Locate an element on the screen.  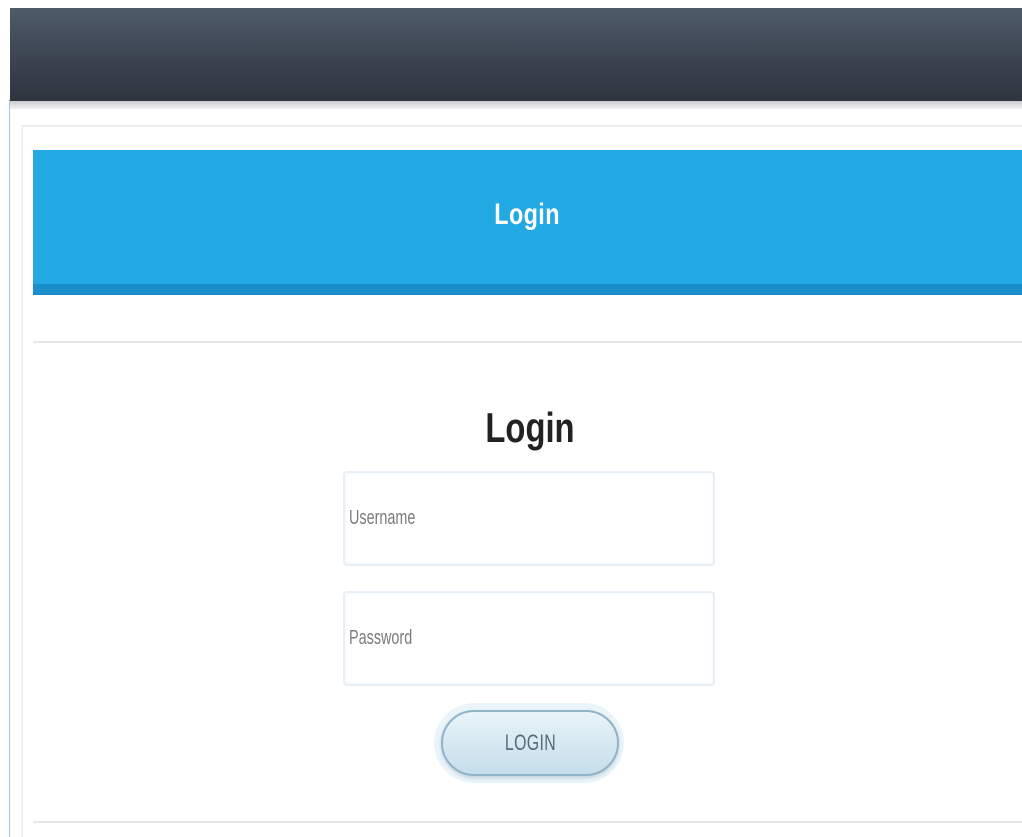
top-bar-shadow is located at coordinates (516, 105).